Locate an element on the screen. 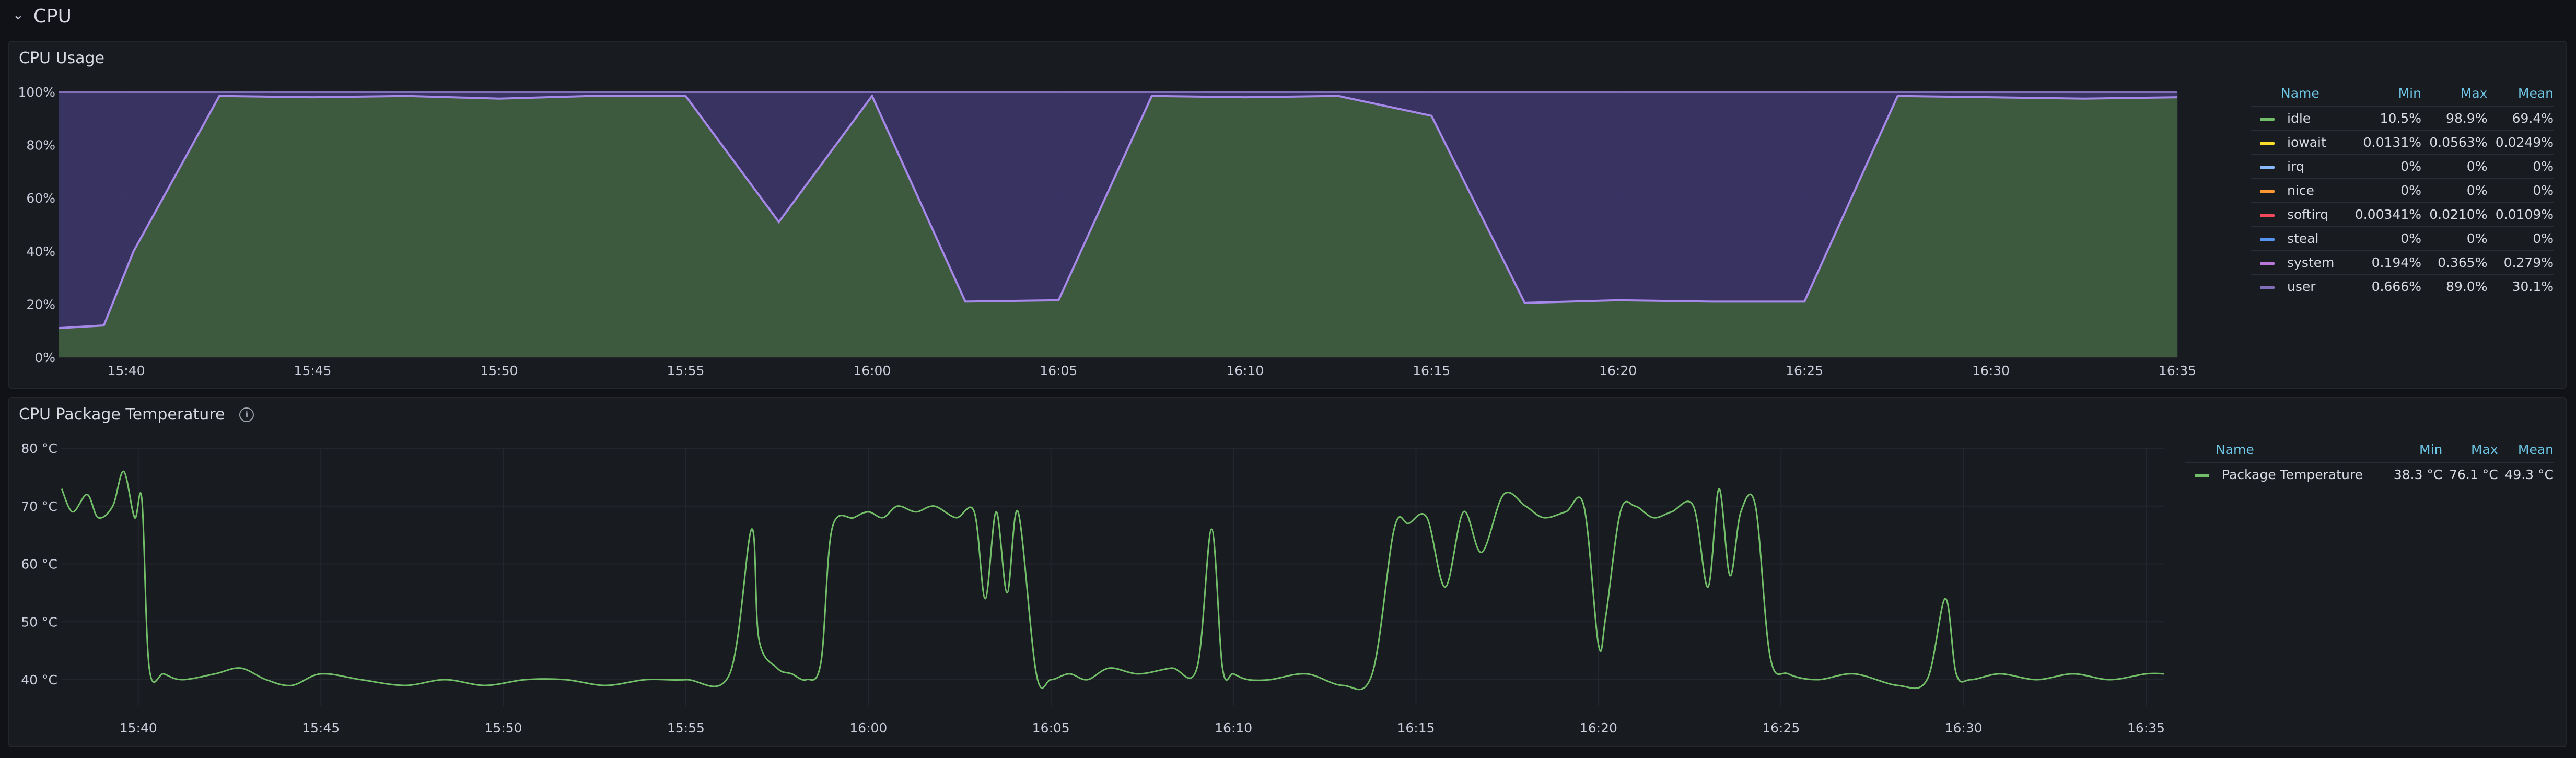  x-tick-label: 16:10 is located at coordinates (1245, 370).